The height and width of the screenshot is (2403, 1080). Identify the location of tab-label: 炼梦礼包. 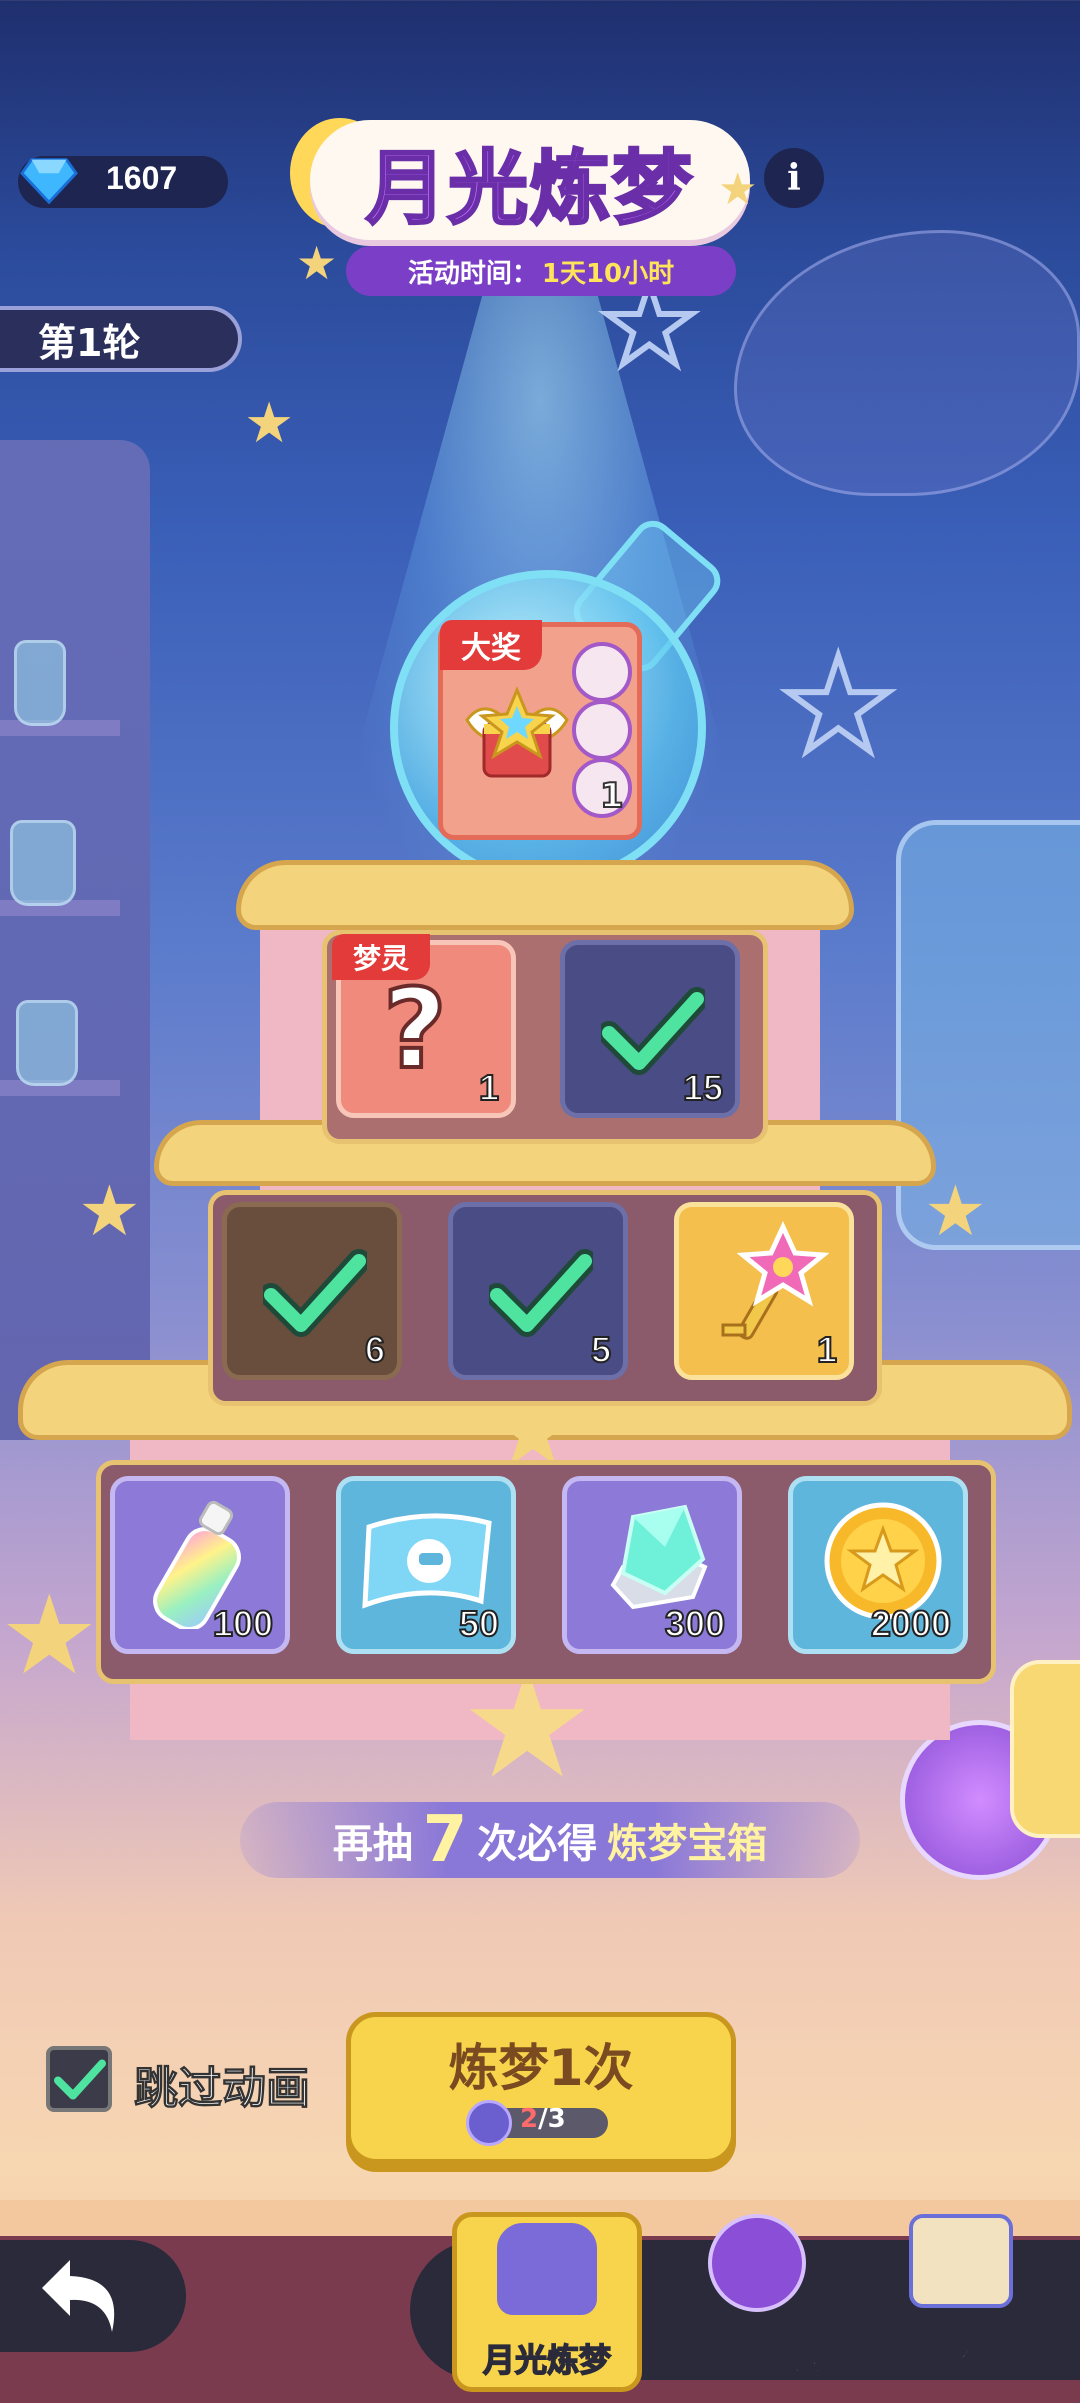
(757, 2359).